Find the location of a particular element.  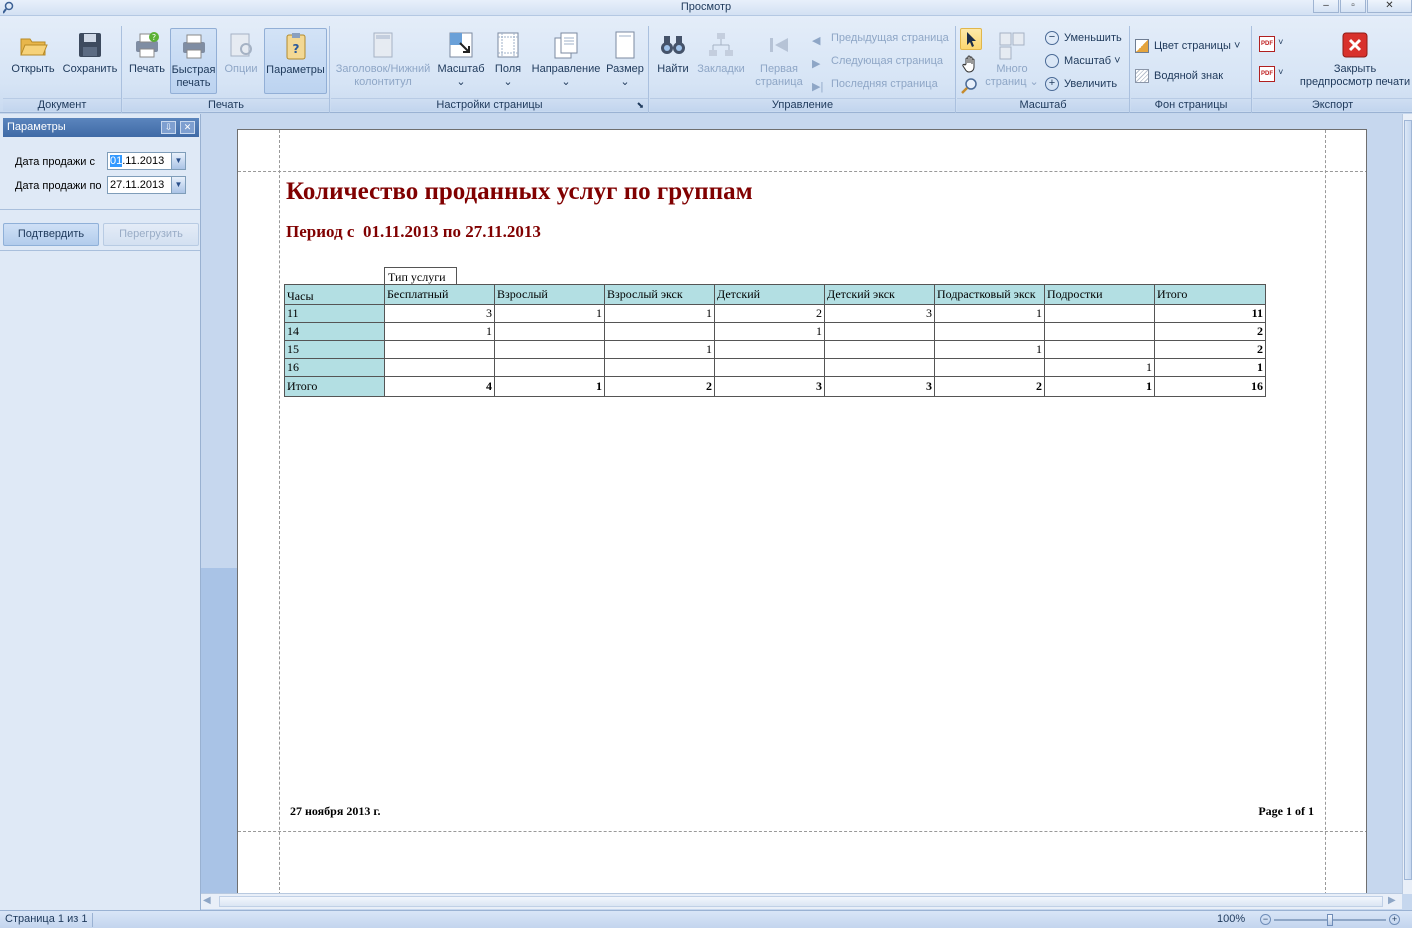

horizontal-scroll-thumb is located at coordinates (801, 901).